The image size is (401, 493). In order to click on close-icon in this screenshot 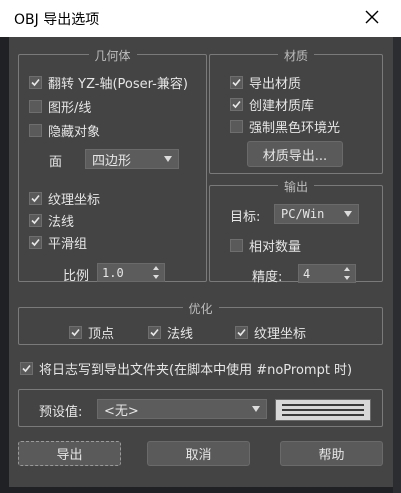, I will do `click(372, 17)`.